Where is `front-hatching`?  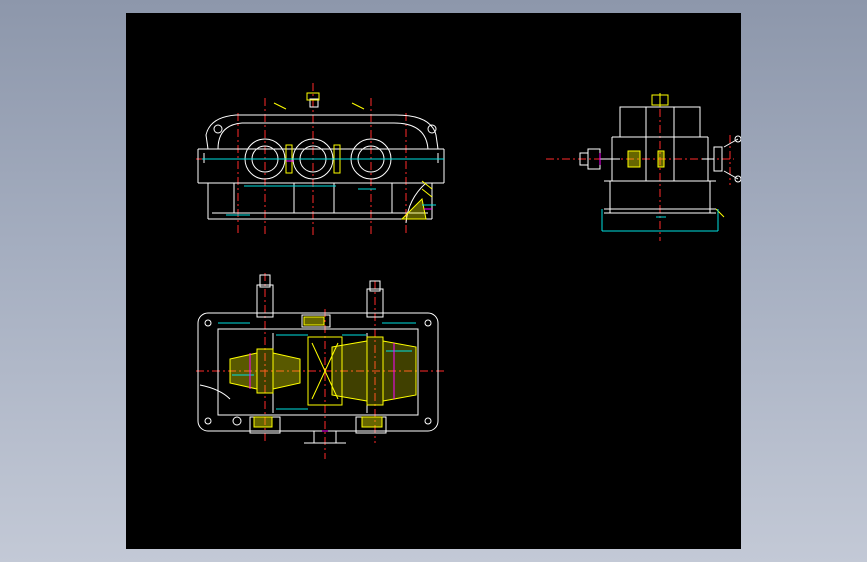 front-hatching is located at coordinates (353, 156).